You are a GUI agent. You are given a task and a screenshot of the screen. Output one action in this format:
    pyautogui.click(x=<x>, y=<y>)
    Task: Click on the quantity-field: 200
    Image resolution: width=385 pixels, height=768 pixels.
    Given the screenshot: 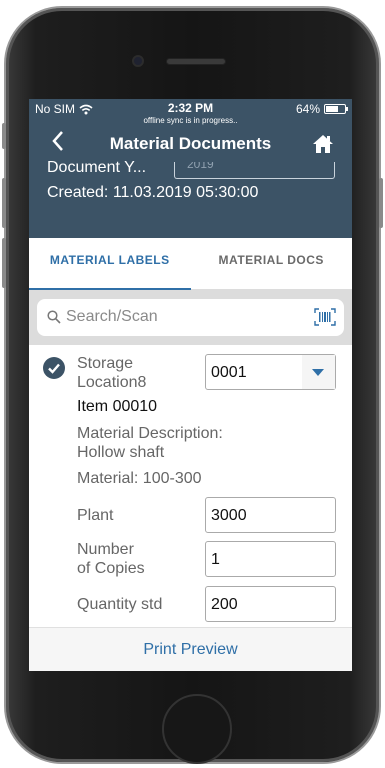 What is the action you would take?
    pyautogui.click(x=270, y=604)
    